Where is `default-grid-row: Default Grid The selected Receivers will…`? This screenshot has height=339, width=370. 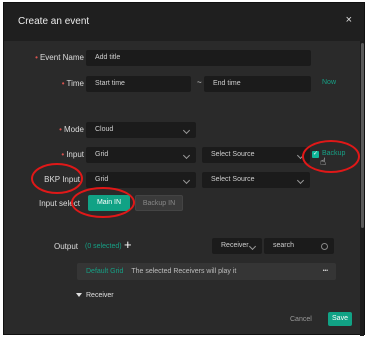
default-grid-row: Default Grid The selected Receivers will… is located at coordinates (206, 271).